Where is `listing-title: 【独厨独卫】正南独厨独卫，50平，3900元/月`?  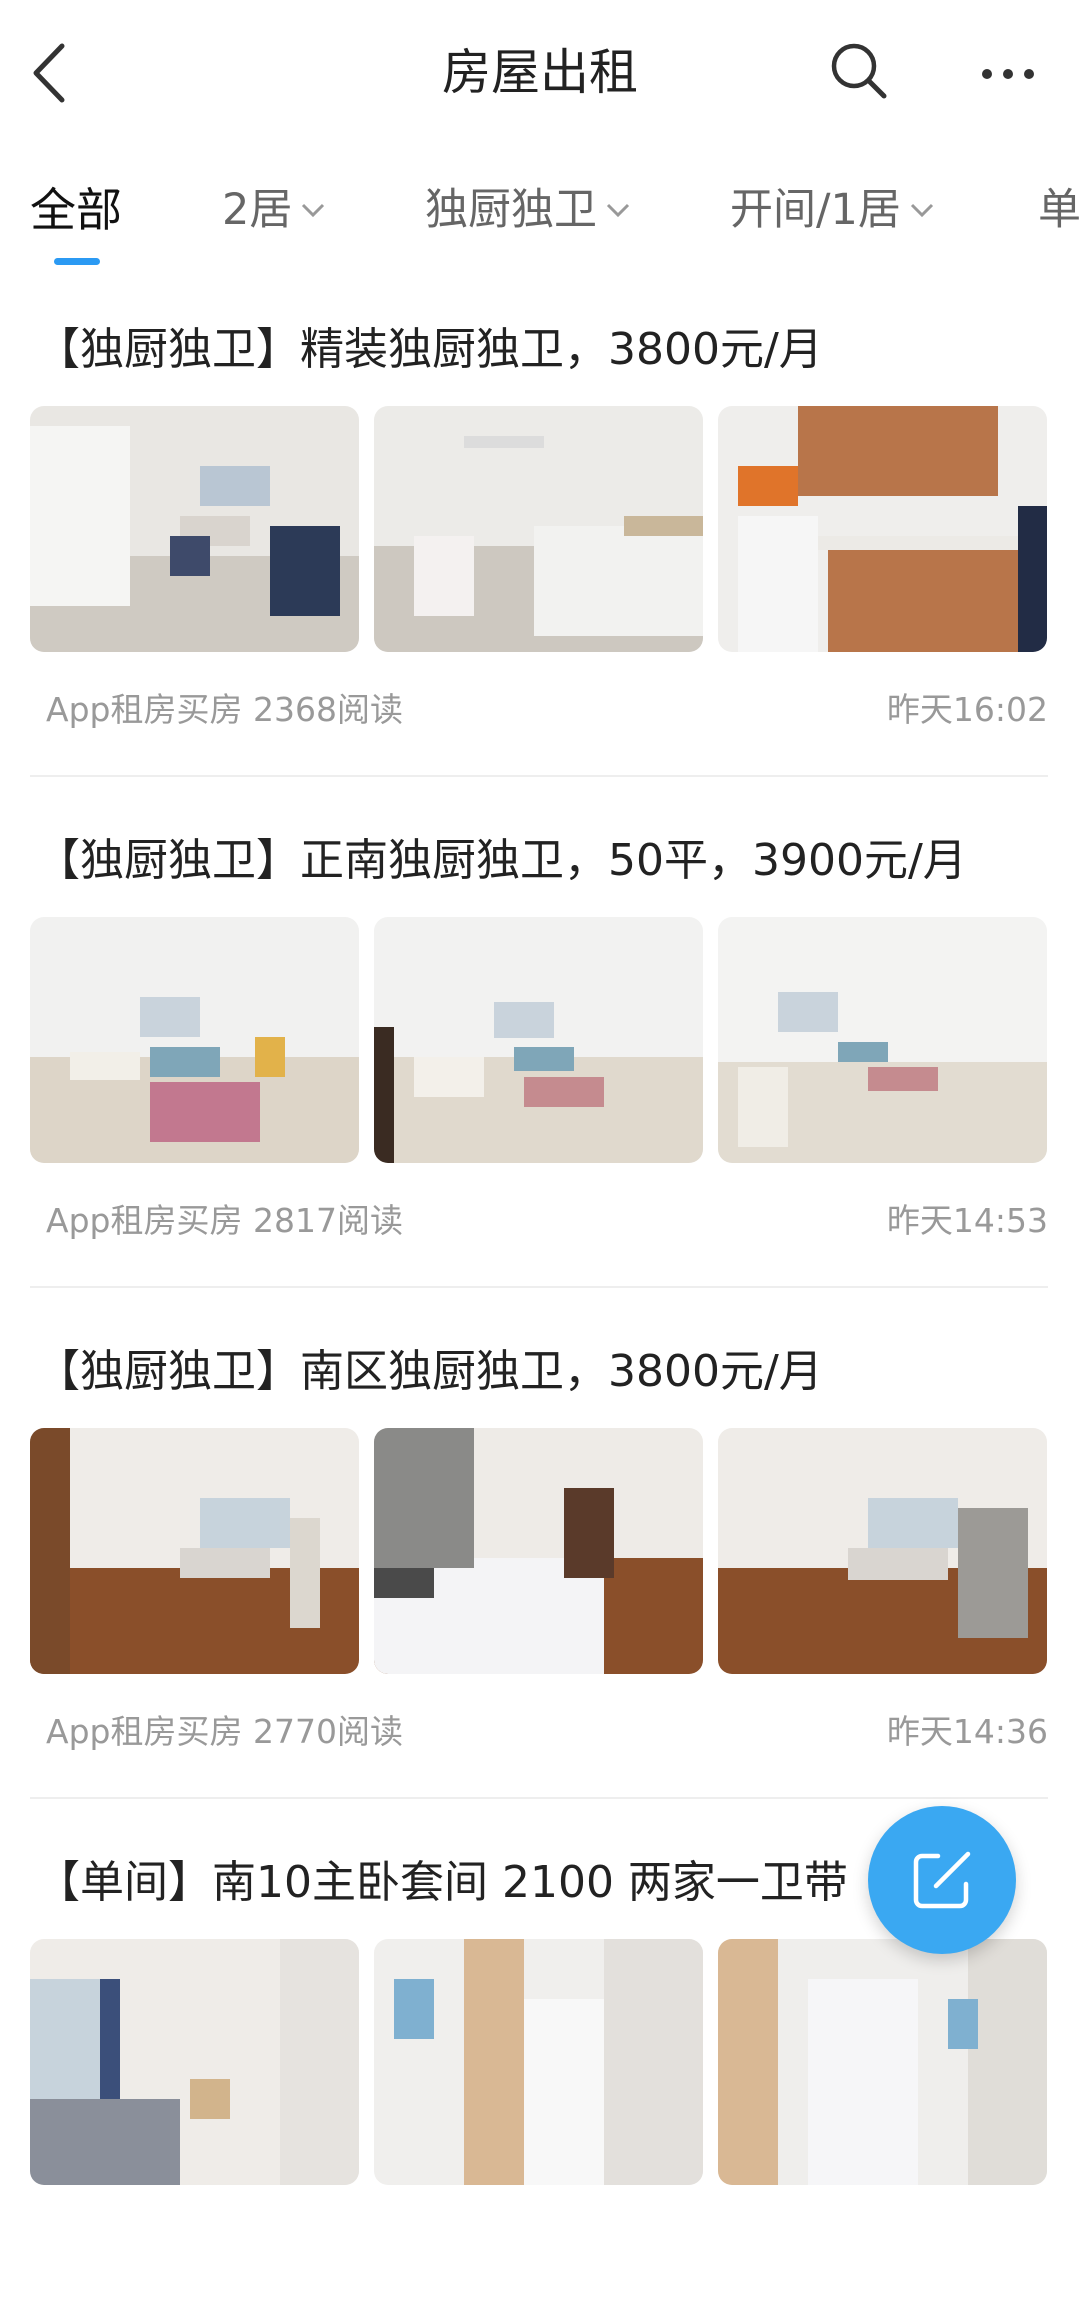 listing-title: 【独厨独卫】正南独厨独卫，50平，3900元/月 is located at coordinates (501, 860).